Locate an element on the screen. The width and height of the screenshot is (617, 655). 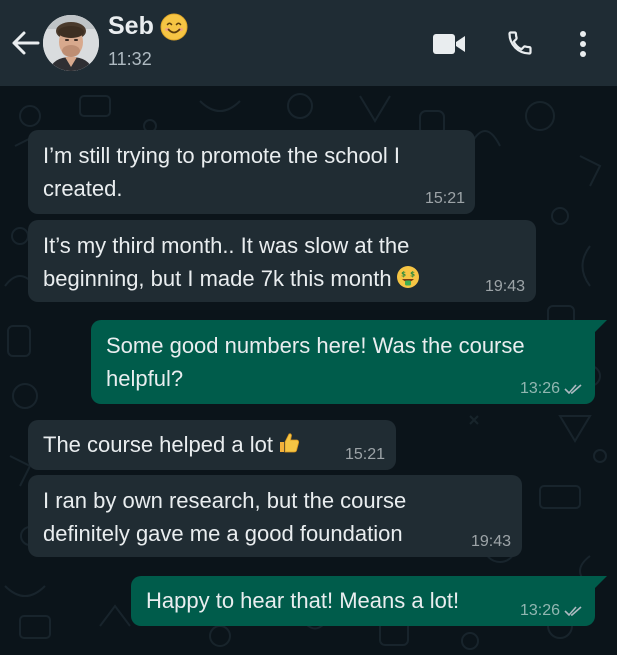
message-line: helpful? is located at coordinates (145, 378).